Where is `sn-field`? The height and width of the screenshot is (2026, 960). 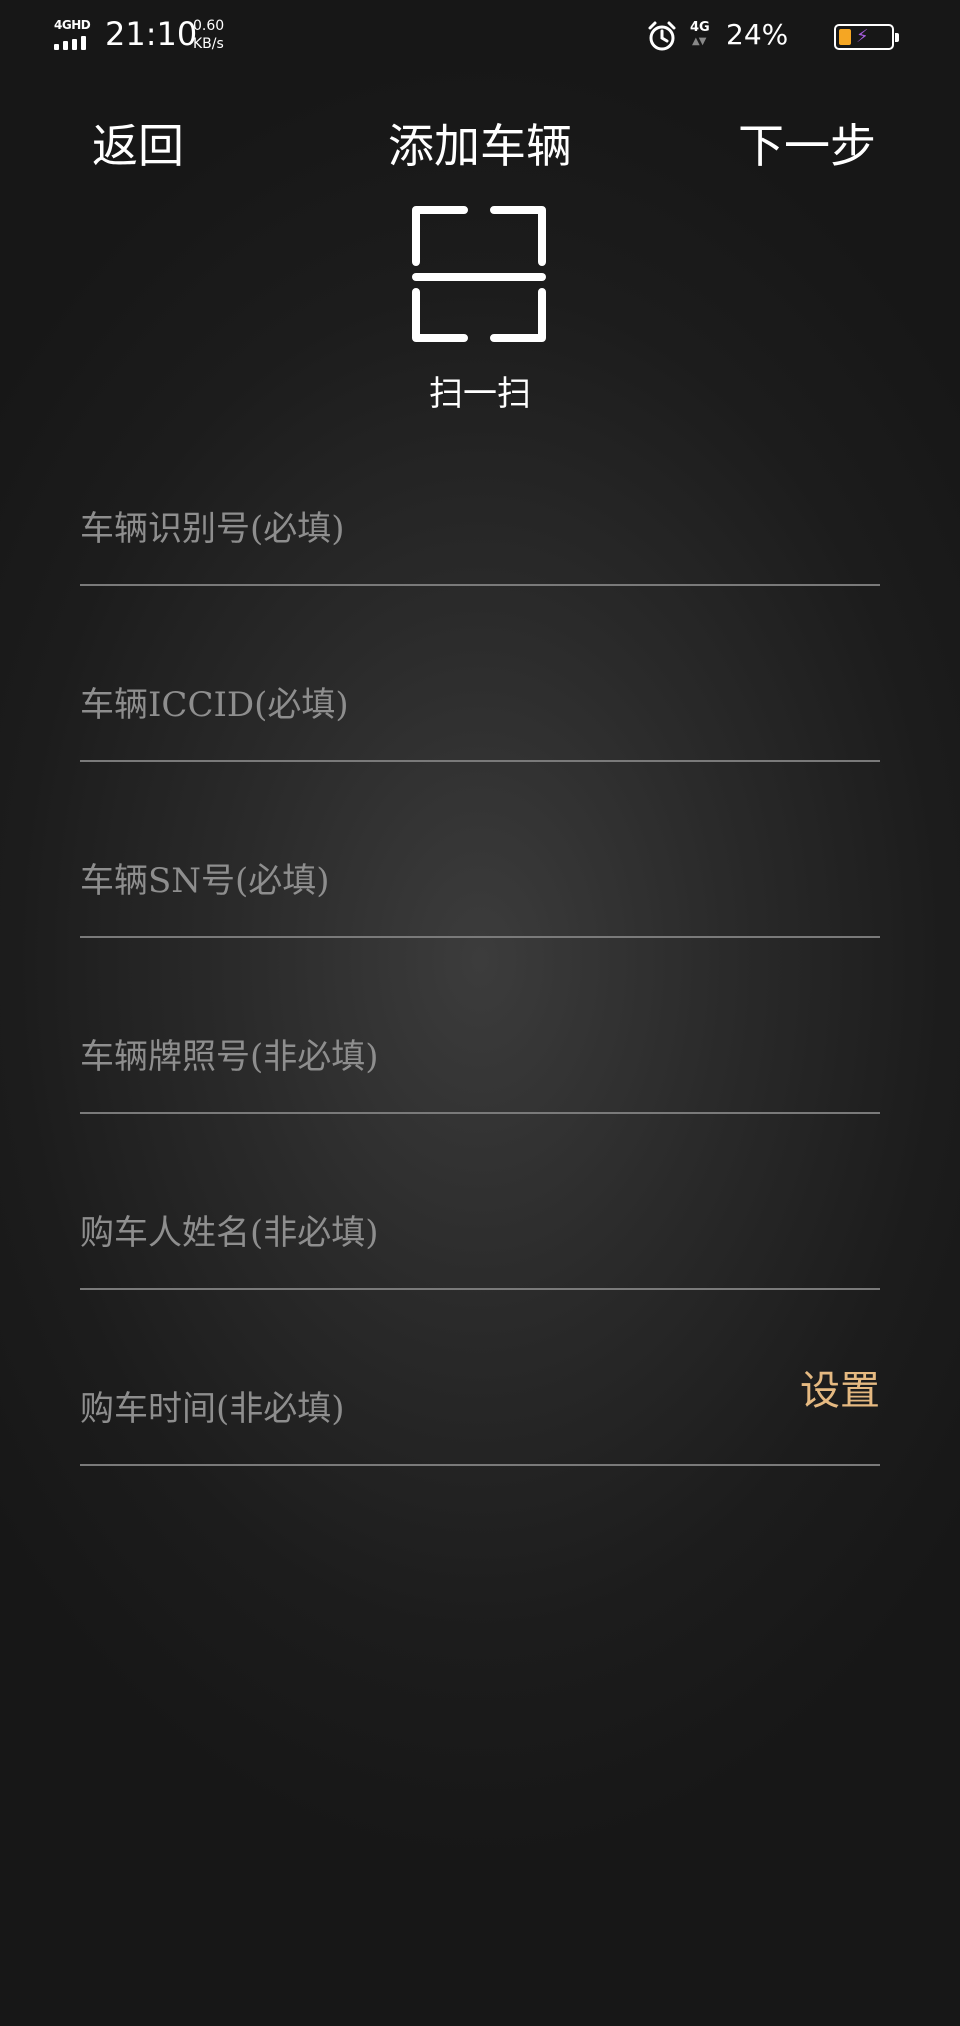 sn-field is located at coordinates (480, 900).